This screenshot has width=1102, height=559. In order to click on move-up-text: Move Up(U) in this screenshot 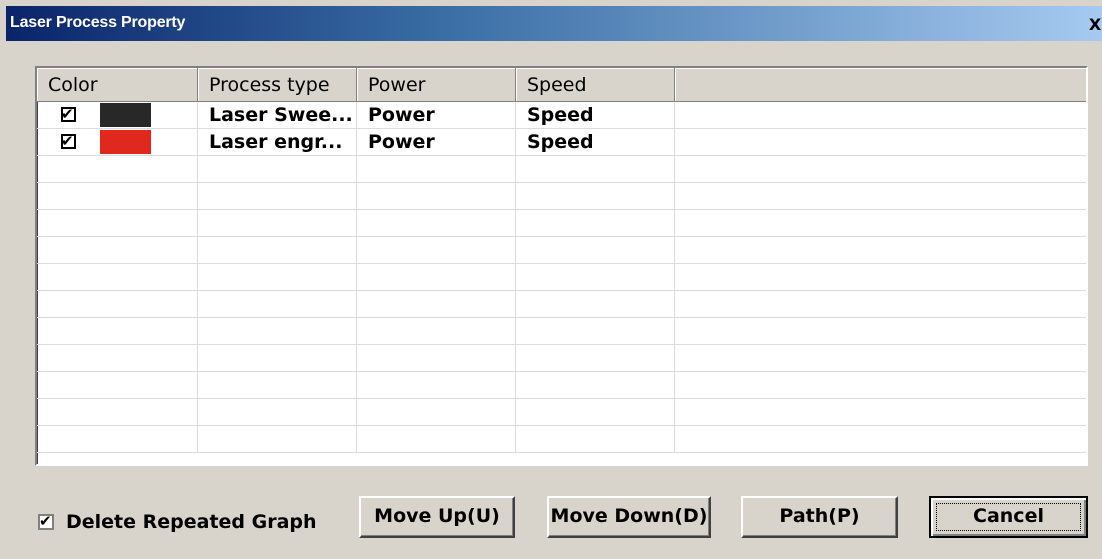, I will do `click(437, 516)`.